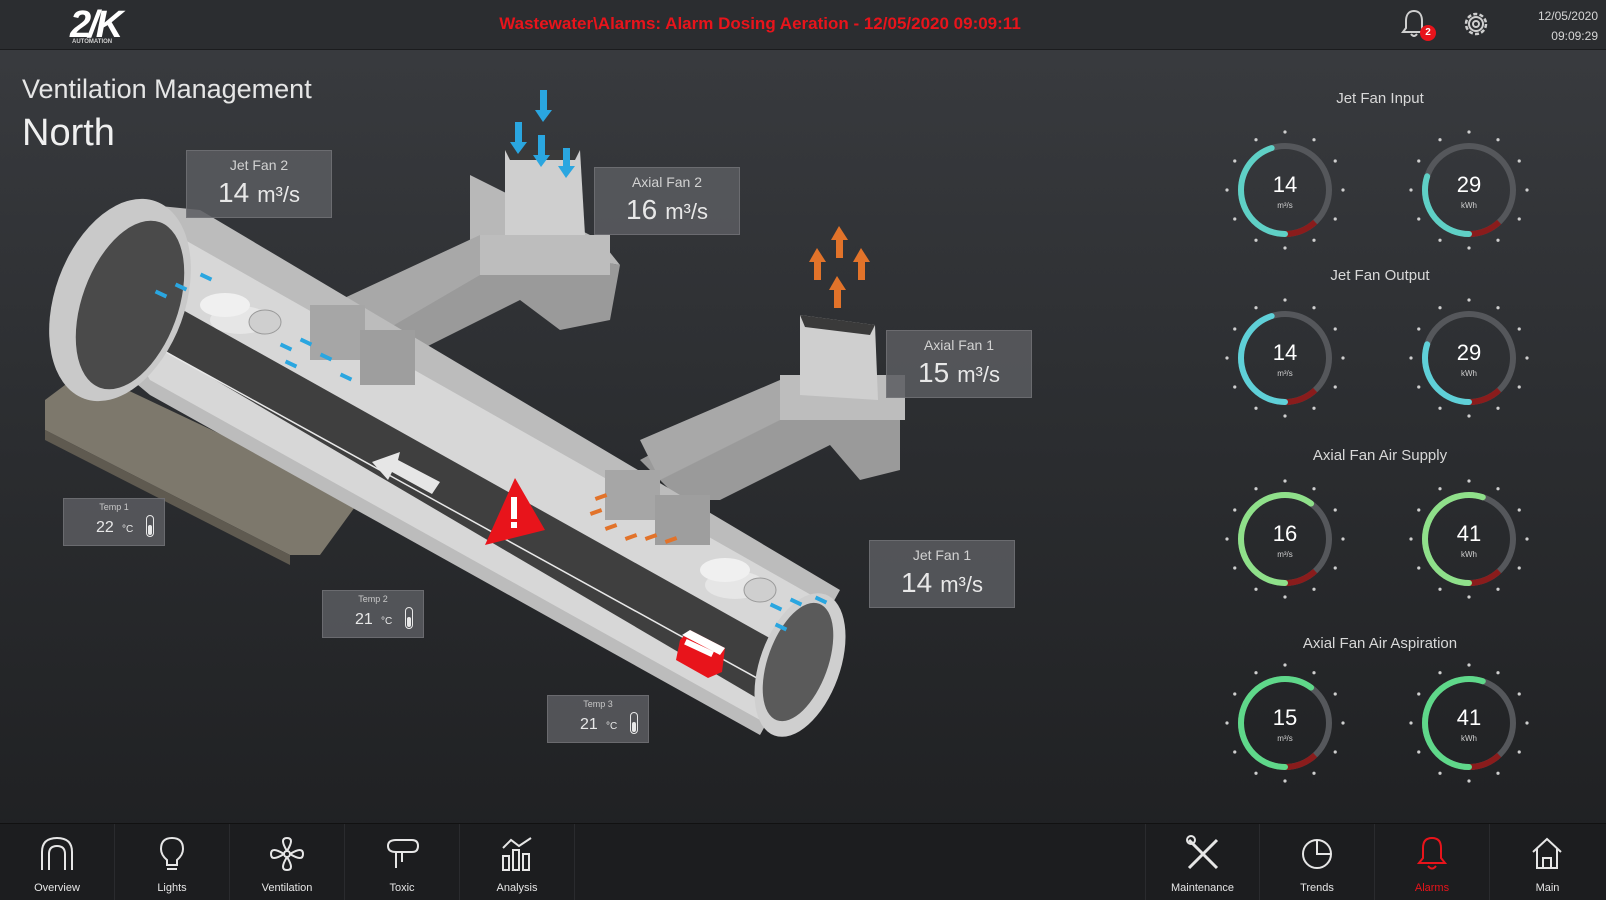 The height and width of the screenshot is (900, 1606). Describe the element at coordinates (598, 704) in the screenshot. I see `temp-3-label: Temp 3` at that location.